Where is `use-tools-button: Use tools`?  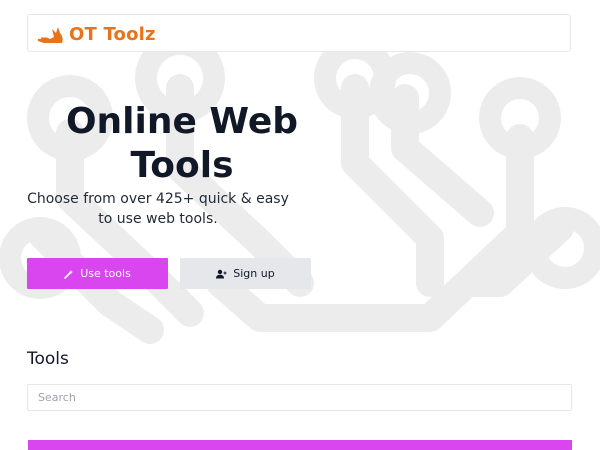
use-tools-button: Use tools is located at coordinates (97, 273).